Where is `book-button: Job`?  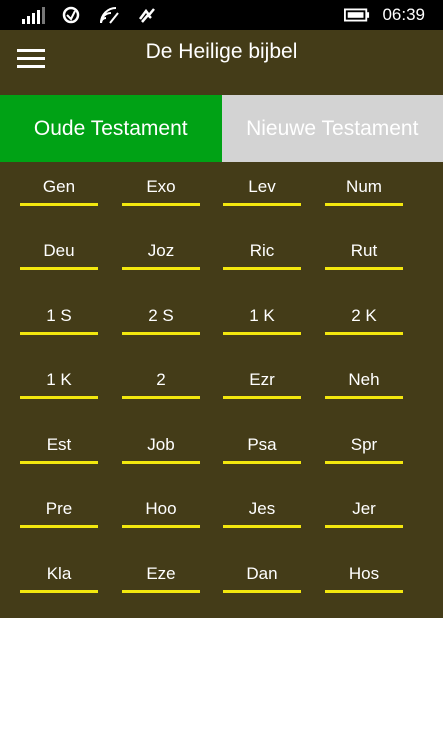
book-button: Job is located at coordinates (161, 443).